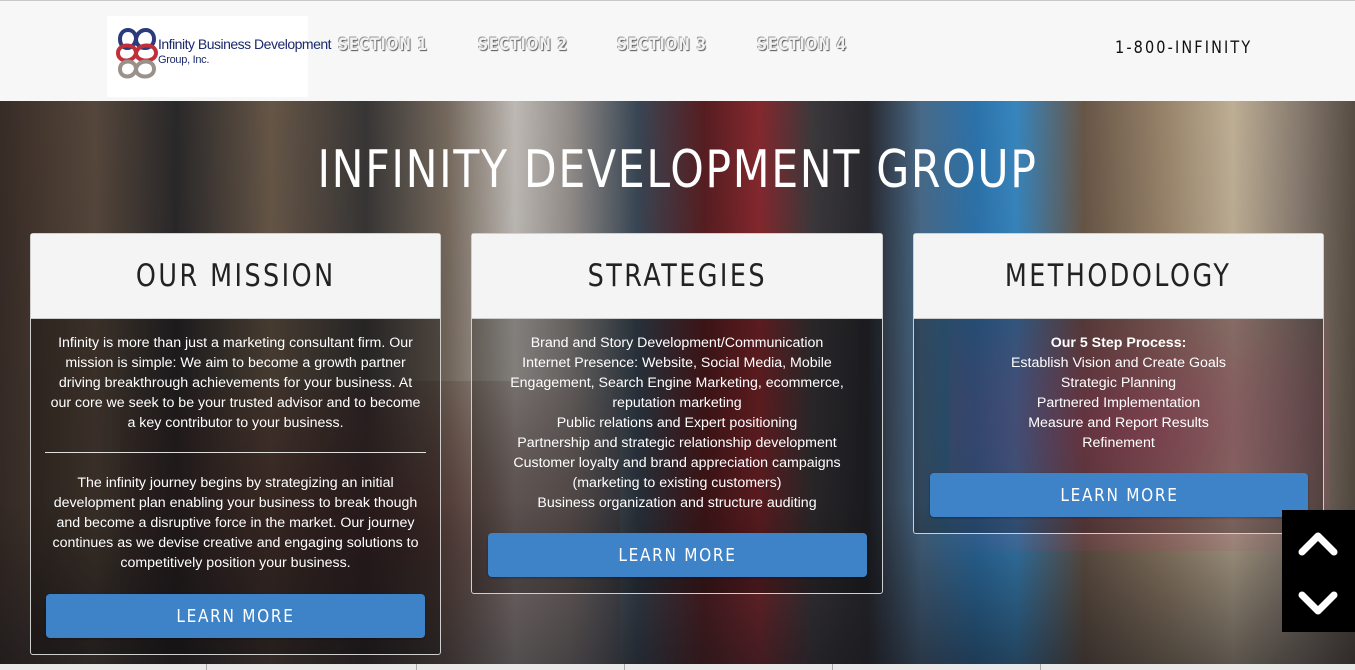 The height and width of the screenshot is (670, 1355). What do you see at coordinates (235, 423) in the screenshot?
I see `text-line: a key contributor to your business.` at bounding box center [235, 423].